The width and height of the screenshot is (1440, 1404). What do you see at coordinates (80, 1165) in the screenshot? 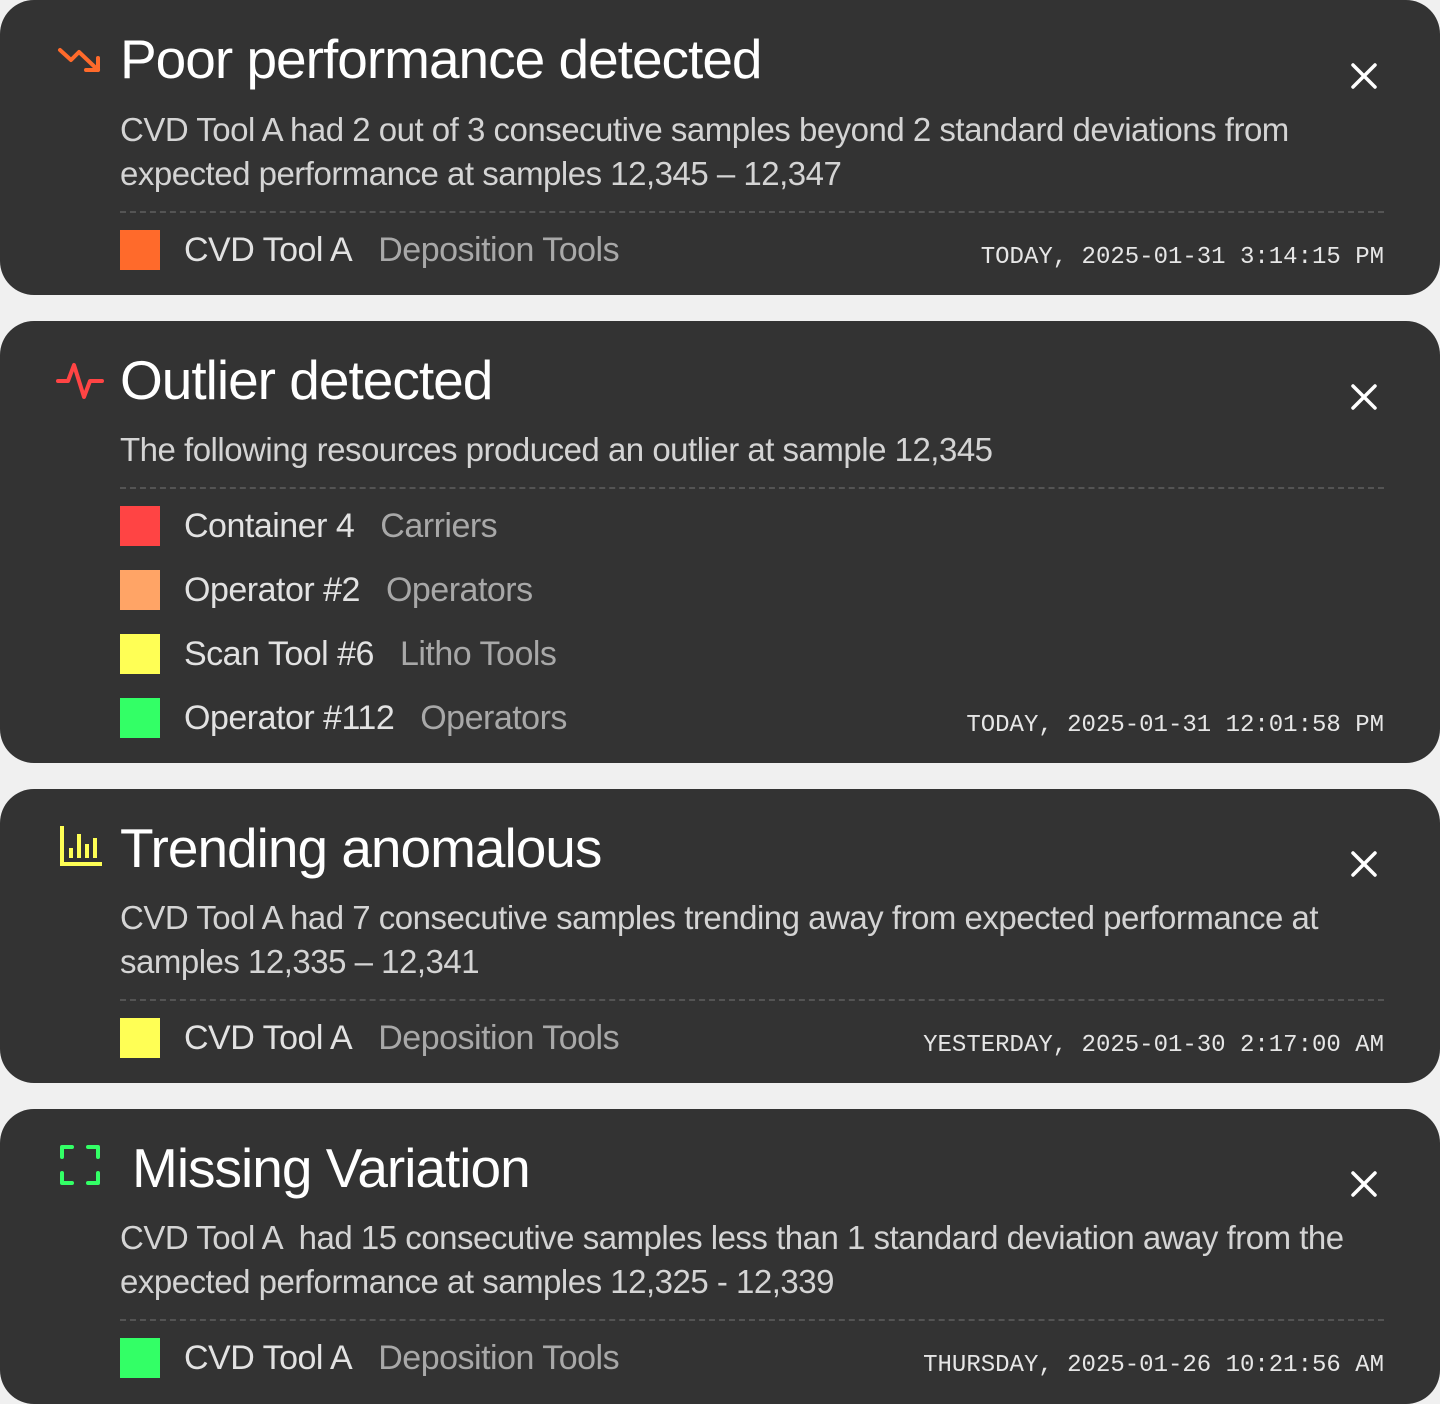
I see `focus-frame-icon` at bounding box center [80, 1165].